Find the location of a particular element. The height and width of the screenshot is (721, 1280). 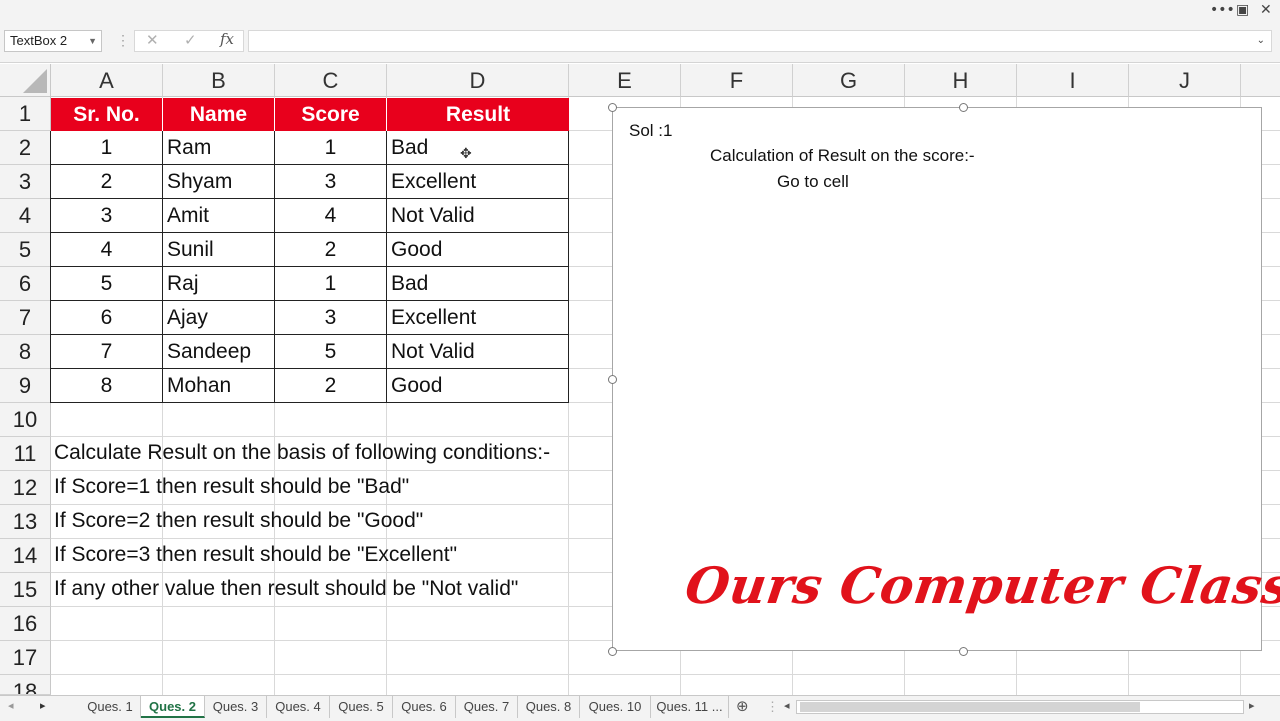

row-header-12: 12 is located at coordinates (25, 488).